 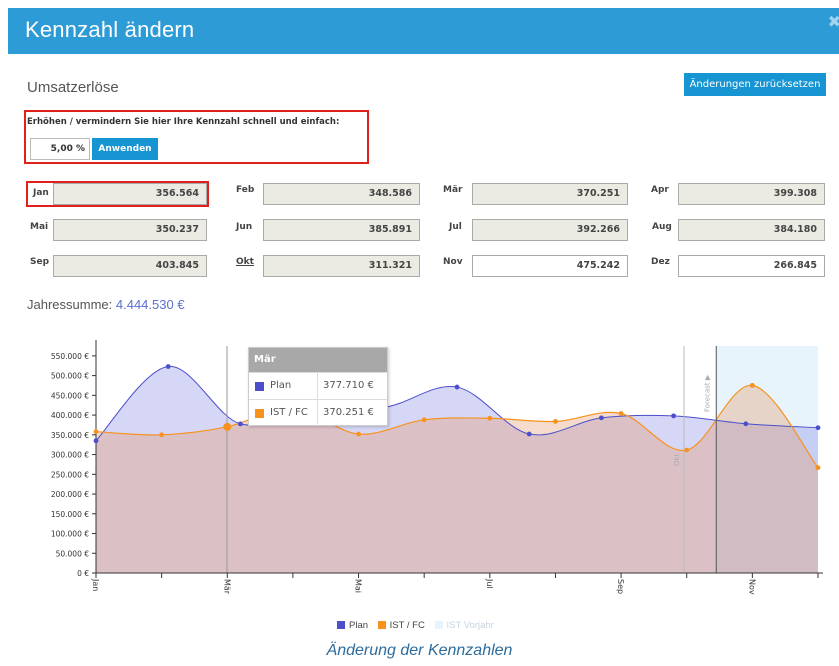 What do you see at coordinates (73, 553) in the screenshot?
I see `y-tick-label: 50.000 €` at bounding box center [73, 553].